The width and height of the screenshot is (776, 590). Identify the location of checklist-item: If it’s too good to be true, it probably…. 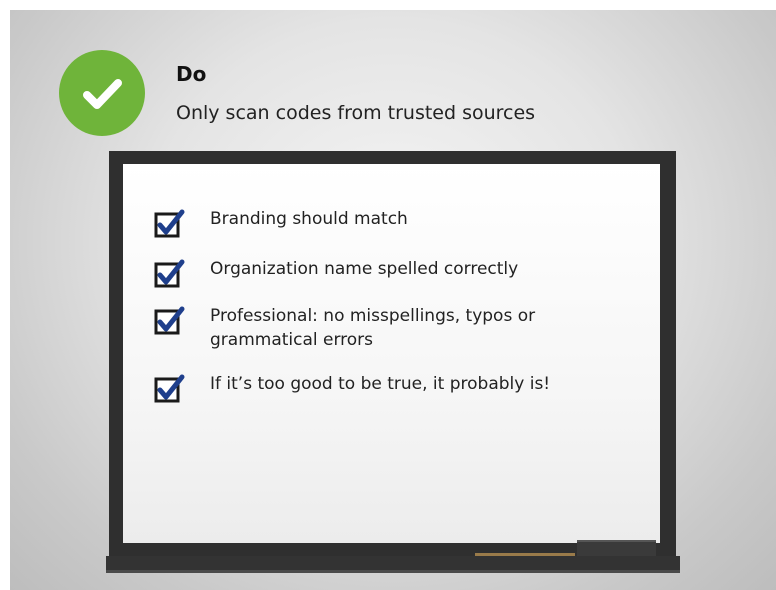
(399, 387).